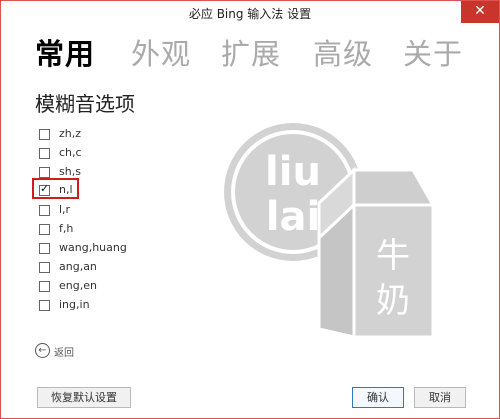 The image size is (500, 419). What do you see at coordinates (85, 104) in the screenshot?
I see `section-title: 模糊音选项` at bounding box center [85, 104].